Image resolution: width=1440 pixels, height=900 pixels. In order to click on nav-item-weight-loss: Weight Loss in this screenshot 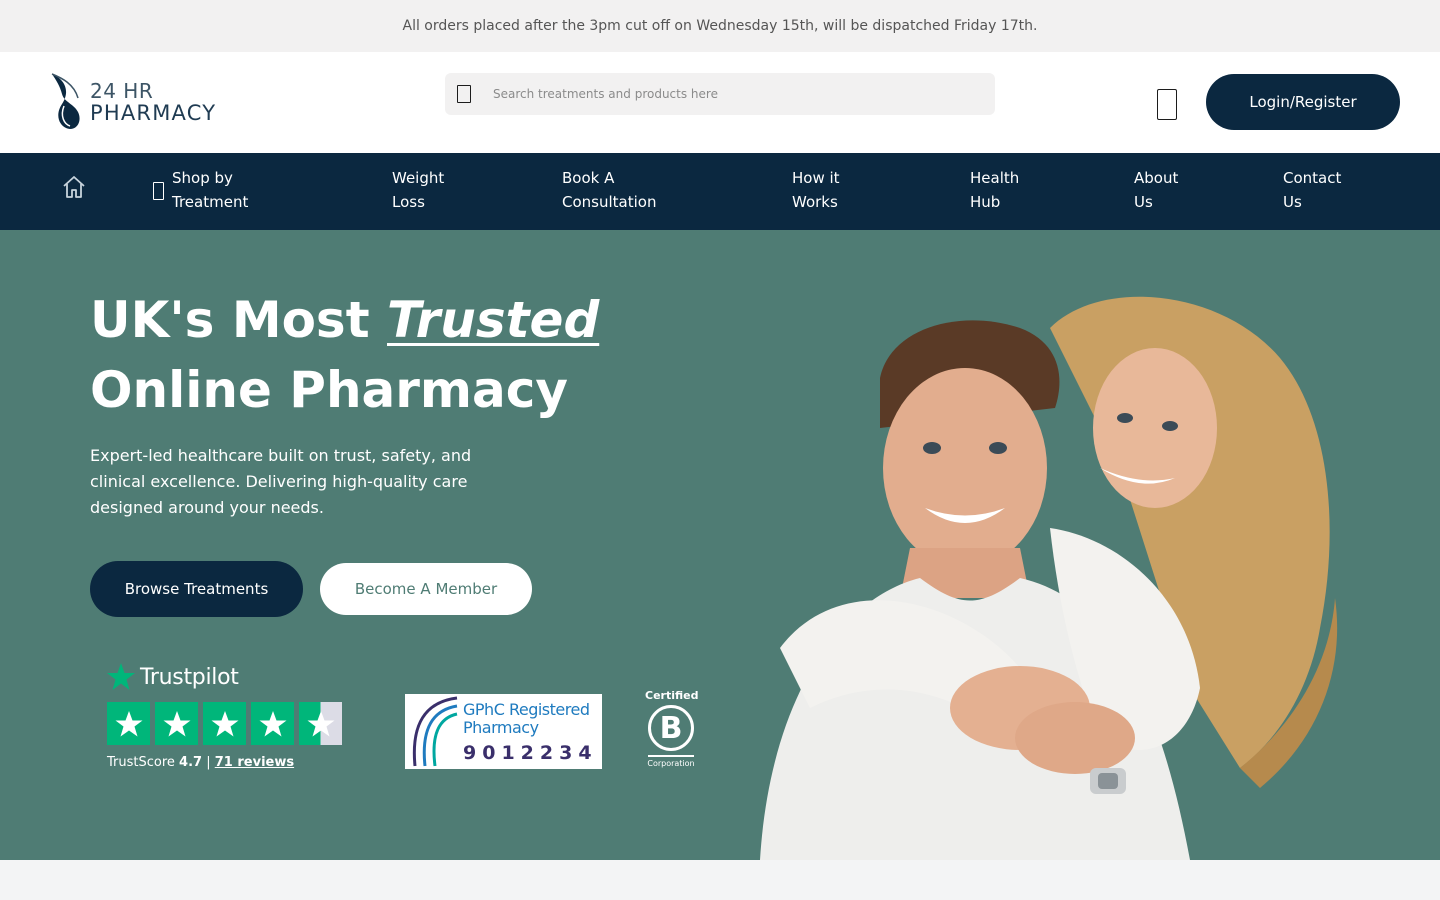, I will do `click(418, 190)`.